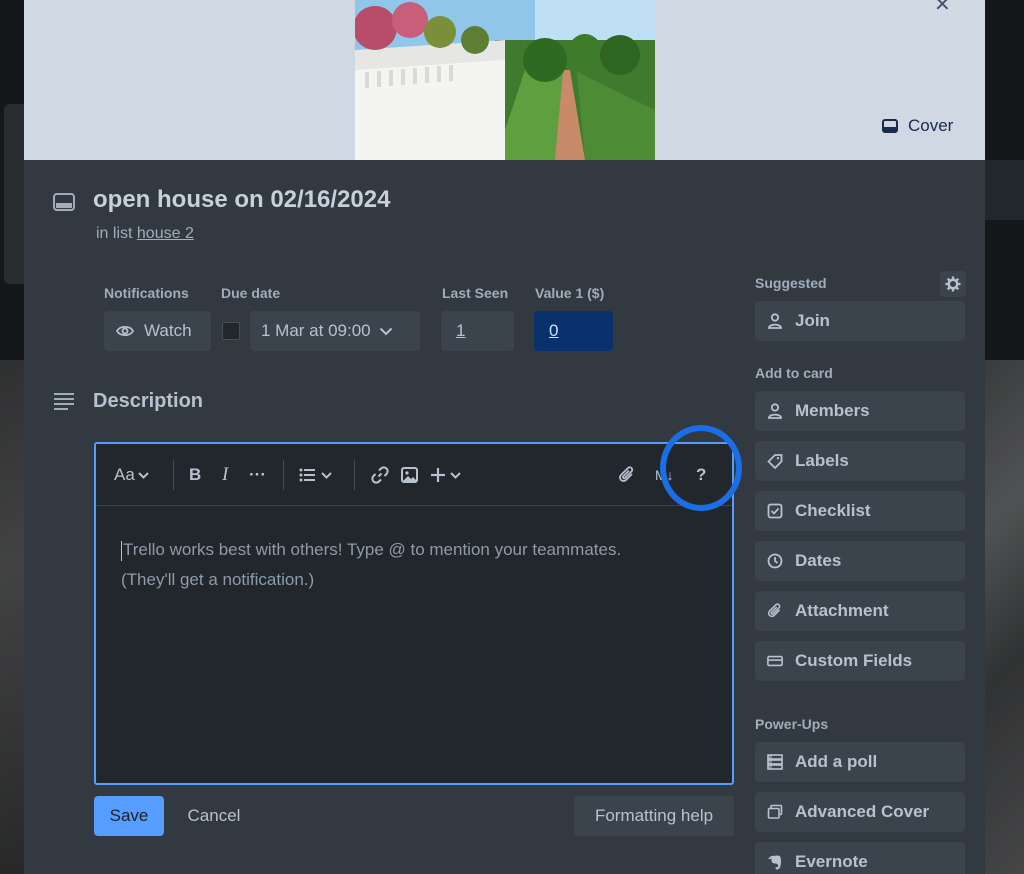 The width and height of the screenshot is (1024, 874). What do you see at coordinates (165, 233) in the screenshot?
I see `list-name-link: house 2` at bounding box center [165, 233].